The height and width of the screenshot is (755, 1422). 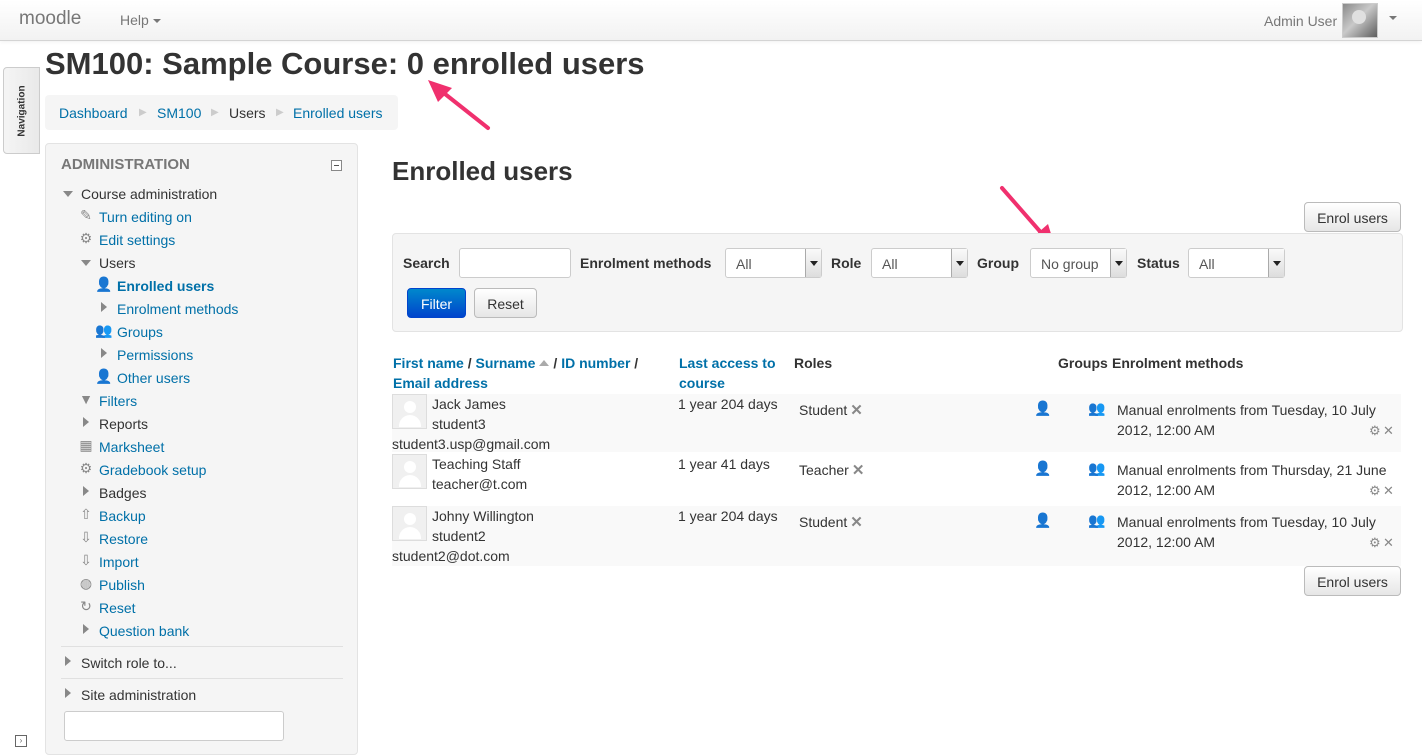 I want to click on enrol-users-button-bottom: Enrol users, so click(x=1352, y=581).